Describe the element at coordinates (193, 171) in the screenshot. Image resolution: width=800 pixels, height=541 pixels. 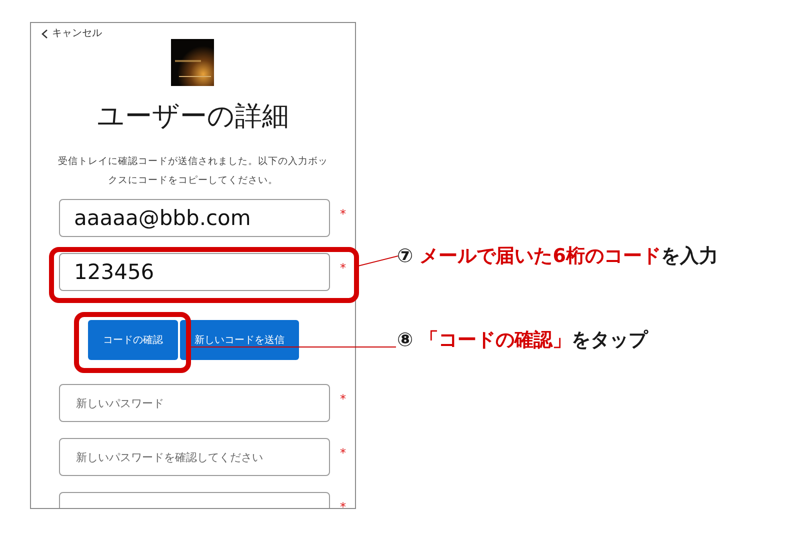
I see `instruction-text: 受信トレイに確認コードが送信されました。以下の入力ボックスにコードをコピーしてください。` at that location.